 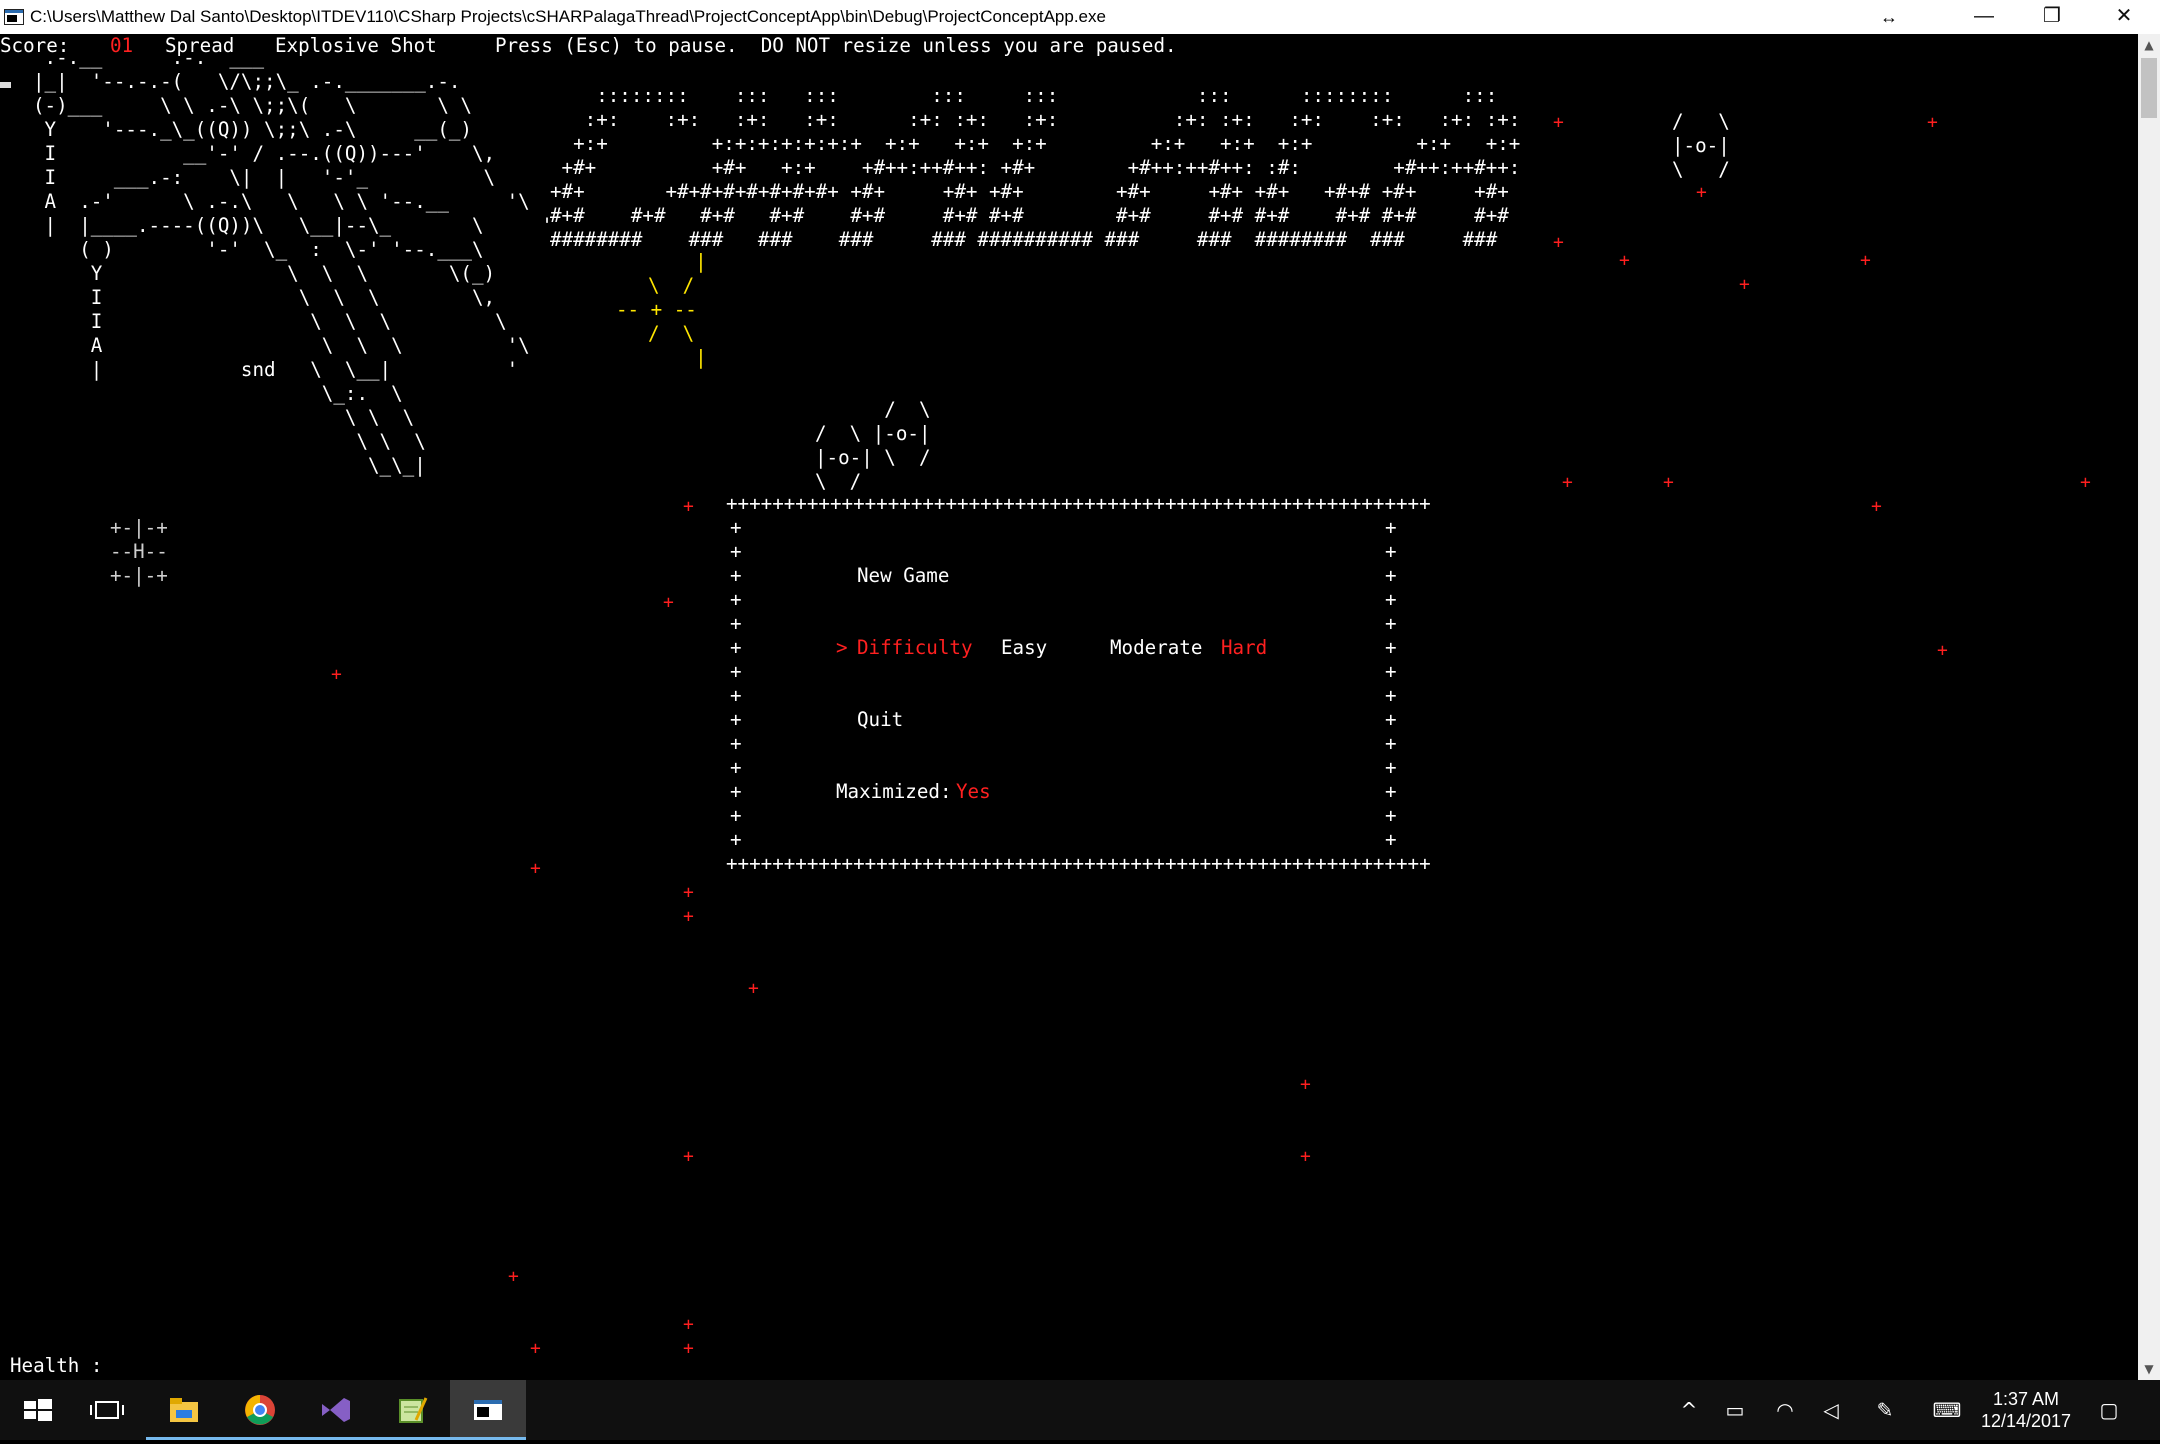 I want to click on scroll-down-icon: ▼, so click(x=2149, y=1369).